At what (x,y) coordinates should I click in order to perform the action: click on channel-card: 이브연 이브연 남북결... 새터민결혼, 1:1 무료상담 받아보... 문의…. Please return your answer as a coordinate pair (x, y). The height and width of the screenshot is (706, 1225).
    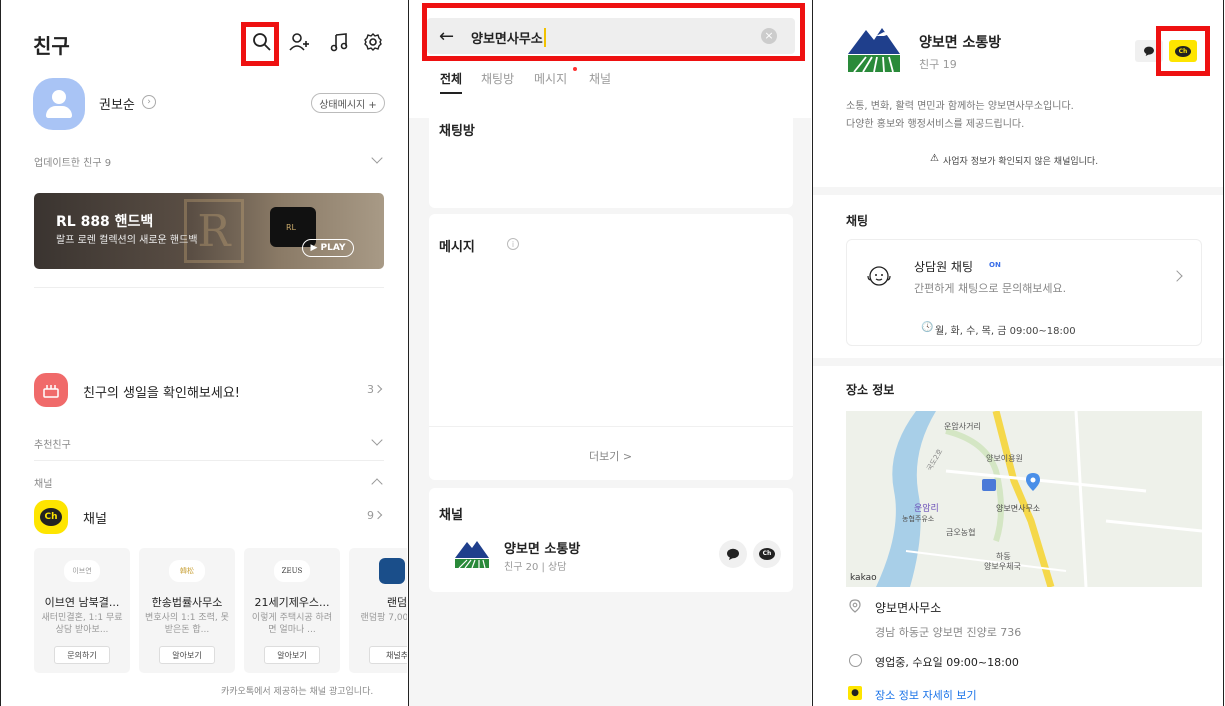
    Looking at the image, I should click on (82, 610).